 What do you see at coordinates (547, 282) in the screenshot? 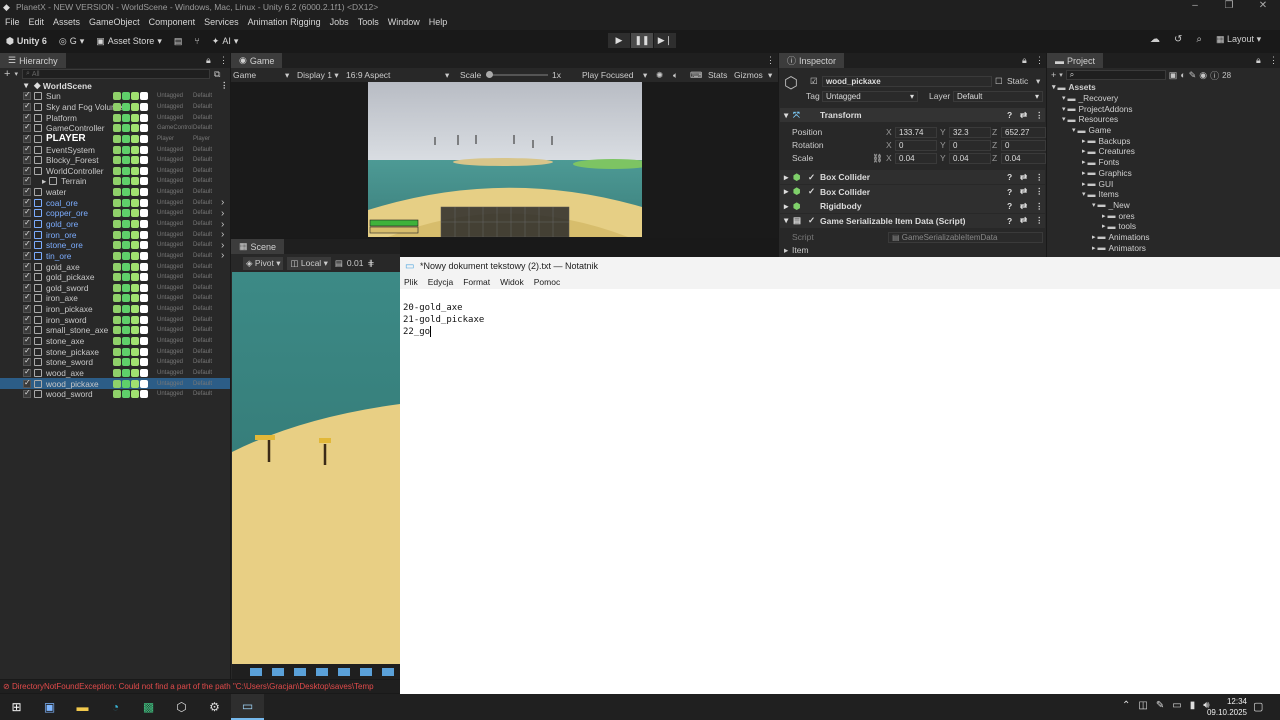
I see `notepad-menu-pomoc: Pomoc` at bounding box center [547, 282].